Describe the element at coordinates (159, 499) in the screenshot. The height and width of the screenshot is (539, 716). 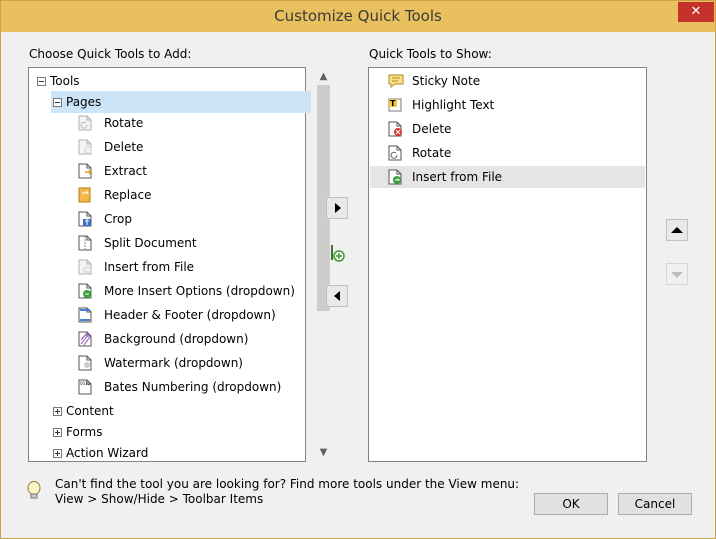
I see `hint-path-text: View > Show/Hide > Toolbar Items` at that location.